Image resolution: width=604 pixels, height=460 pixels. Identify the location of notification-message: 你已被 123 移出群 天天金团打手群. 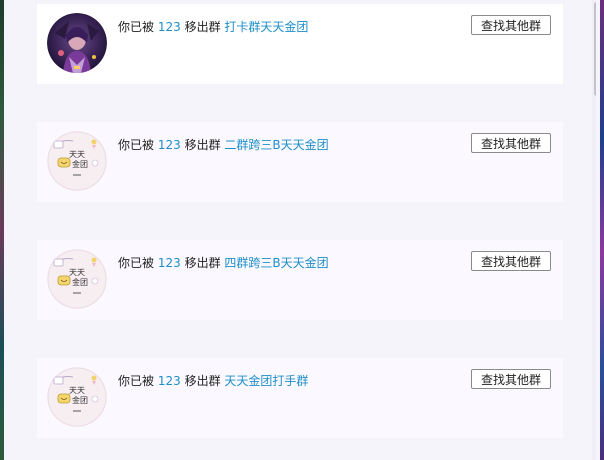
(213, 380).